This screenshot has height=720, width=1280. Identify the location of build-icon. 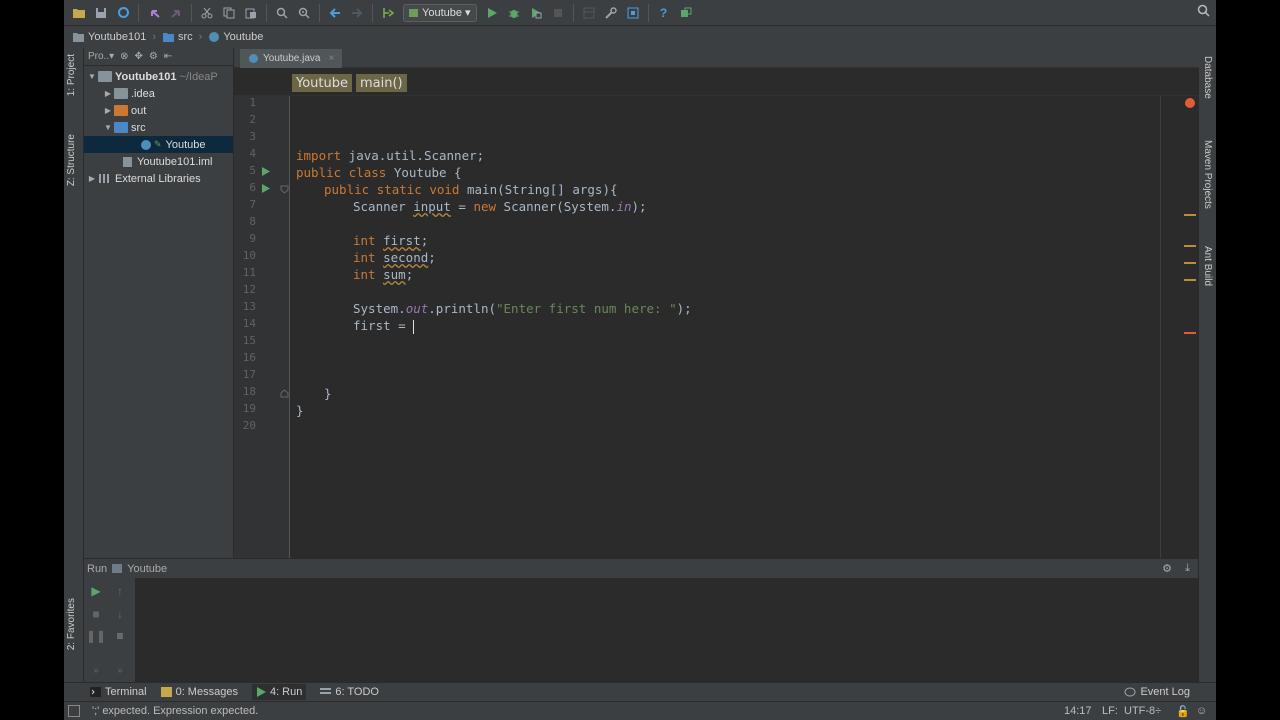
(388, 13).